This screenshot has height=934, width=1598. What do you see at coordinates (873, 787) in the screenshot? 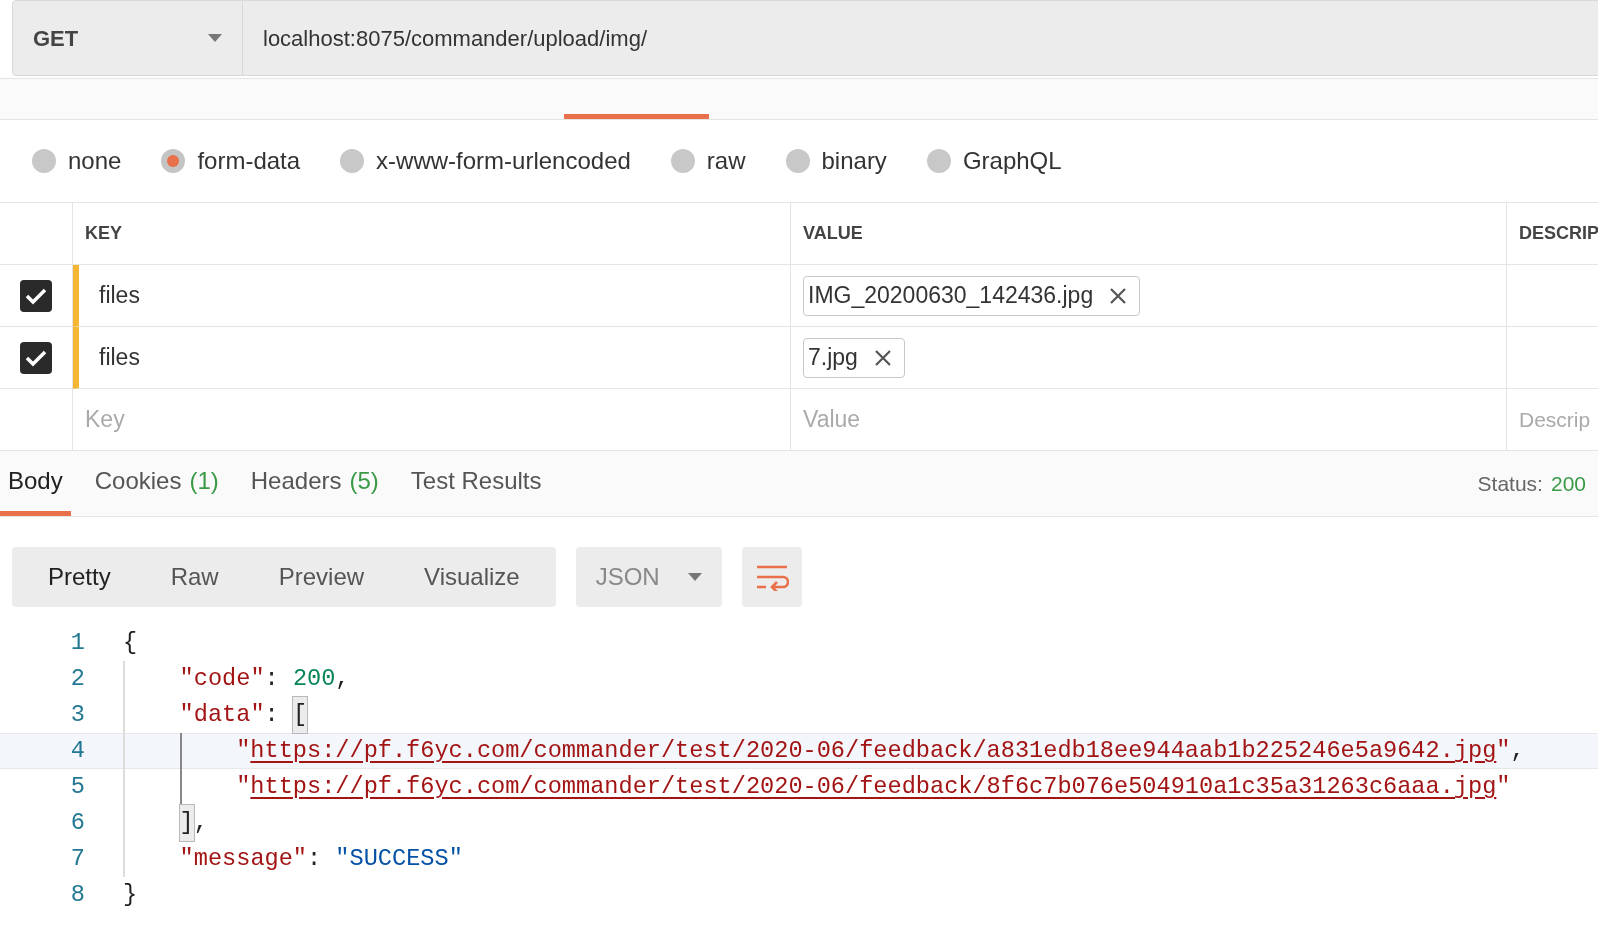
I see `url-link: https://pf.f6yc.com/commander/test/2020-06/feedback/8f6c7b076e504910a1c35a31263c6aaa.jpg` at bounding box center [873, 787].